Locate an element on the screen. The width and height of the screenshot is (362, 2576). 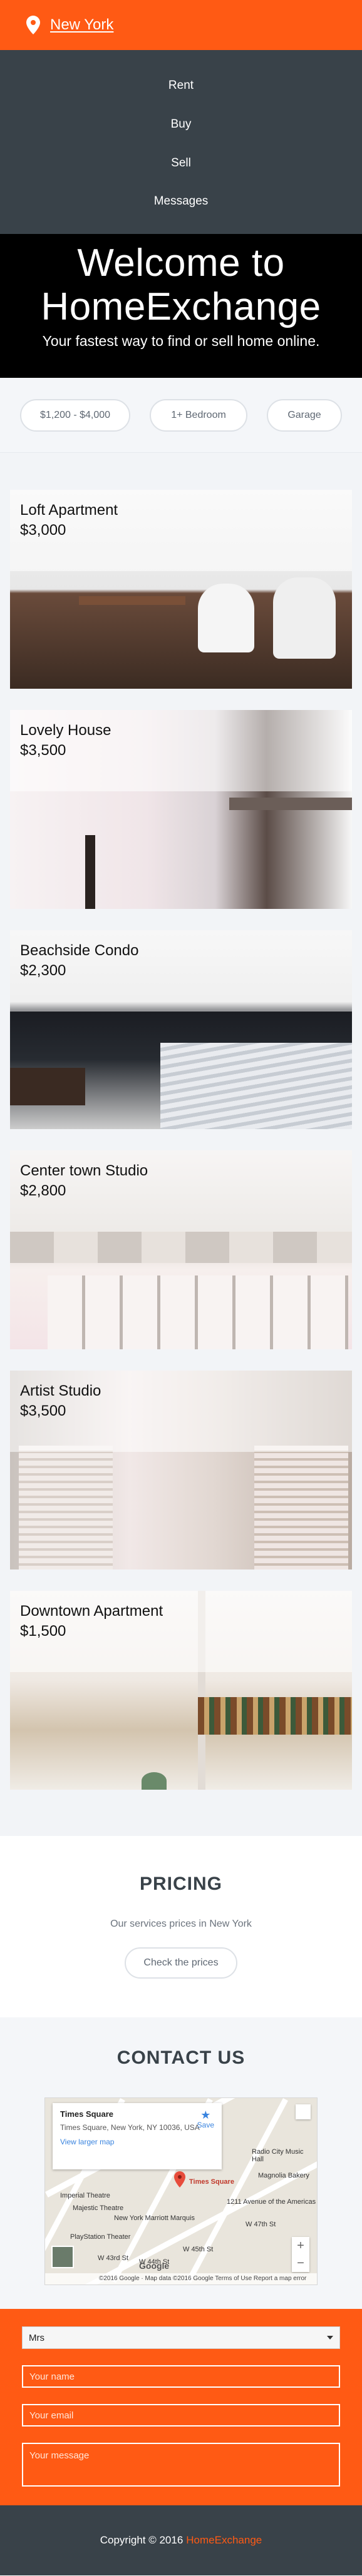
copyright-text: Copyright © 2016 is located at coordinates (142, 2540).